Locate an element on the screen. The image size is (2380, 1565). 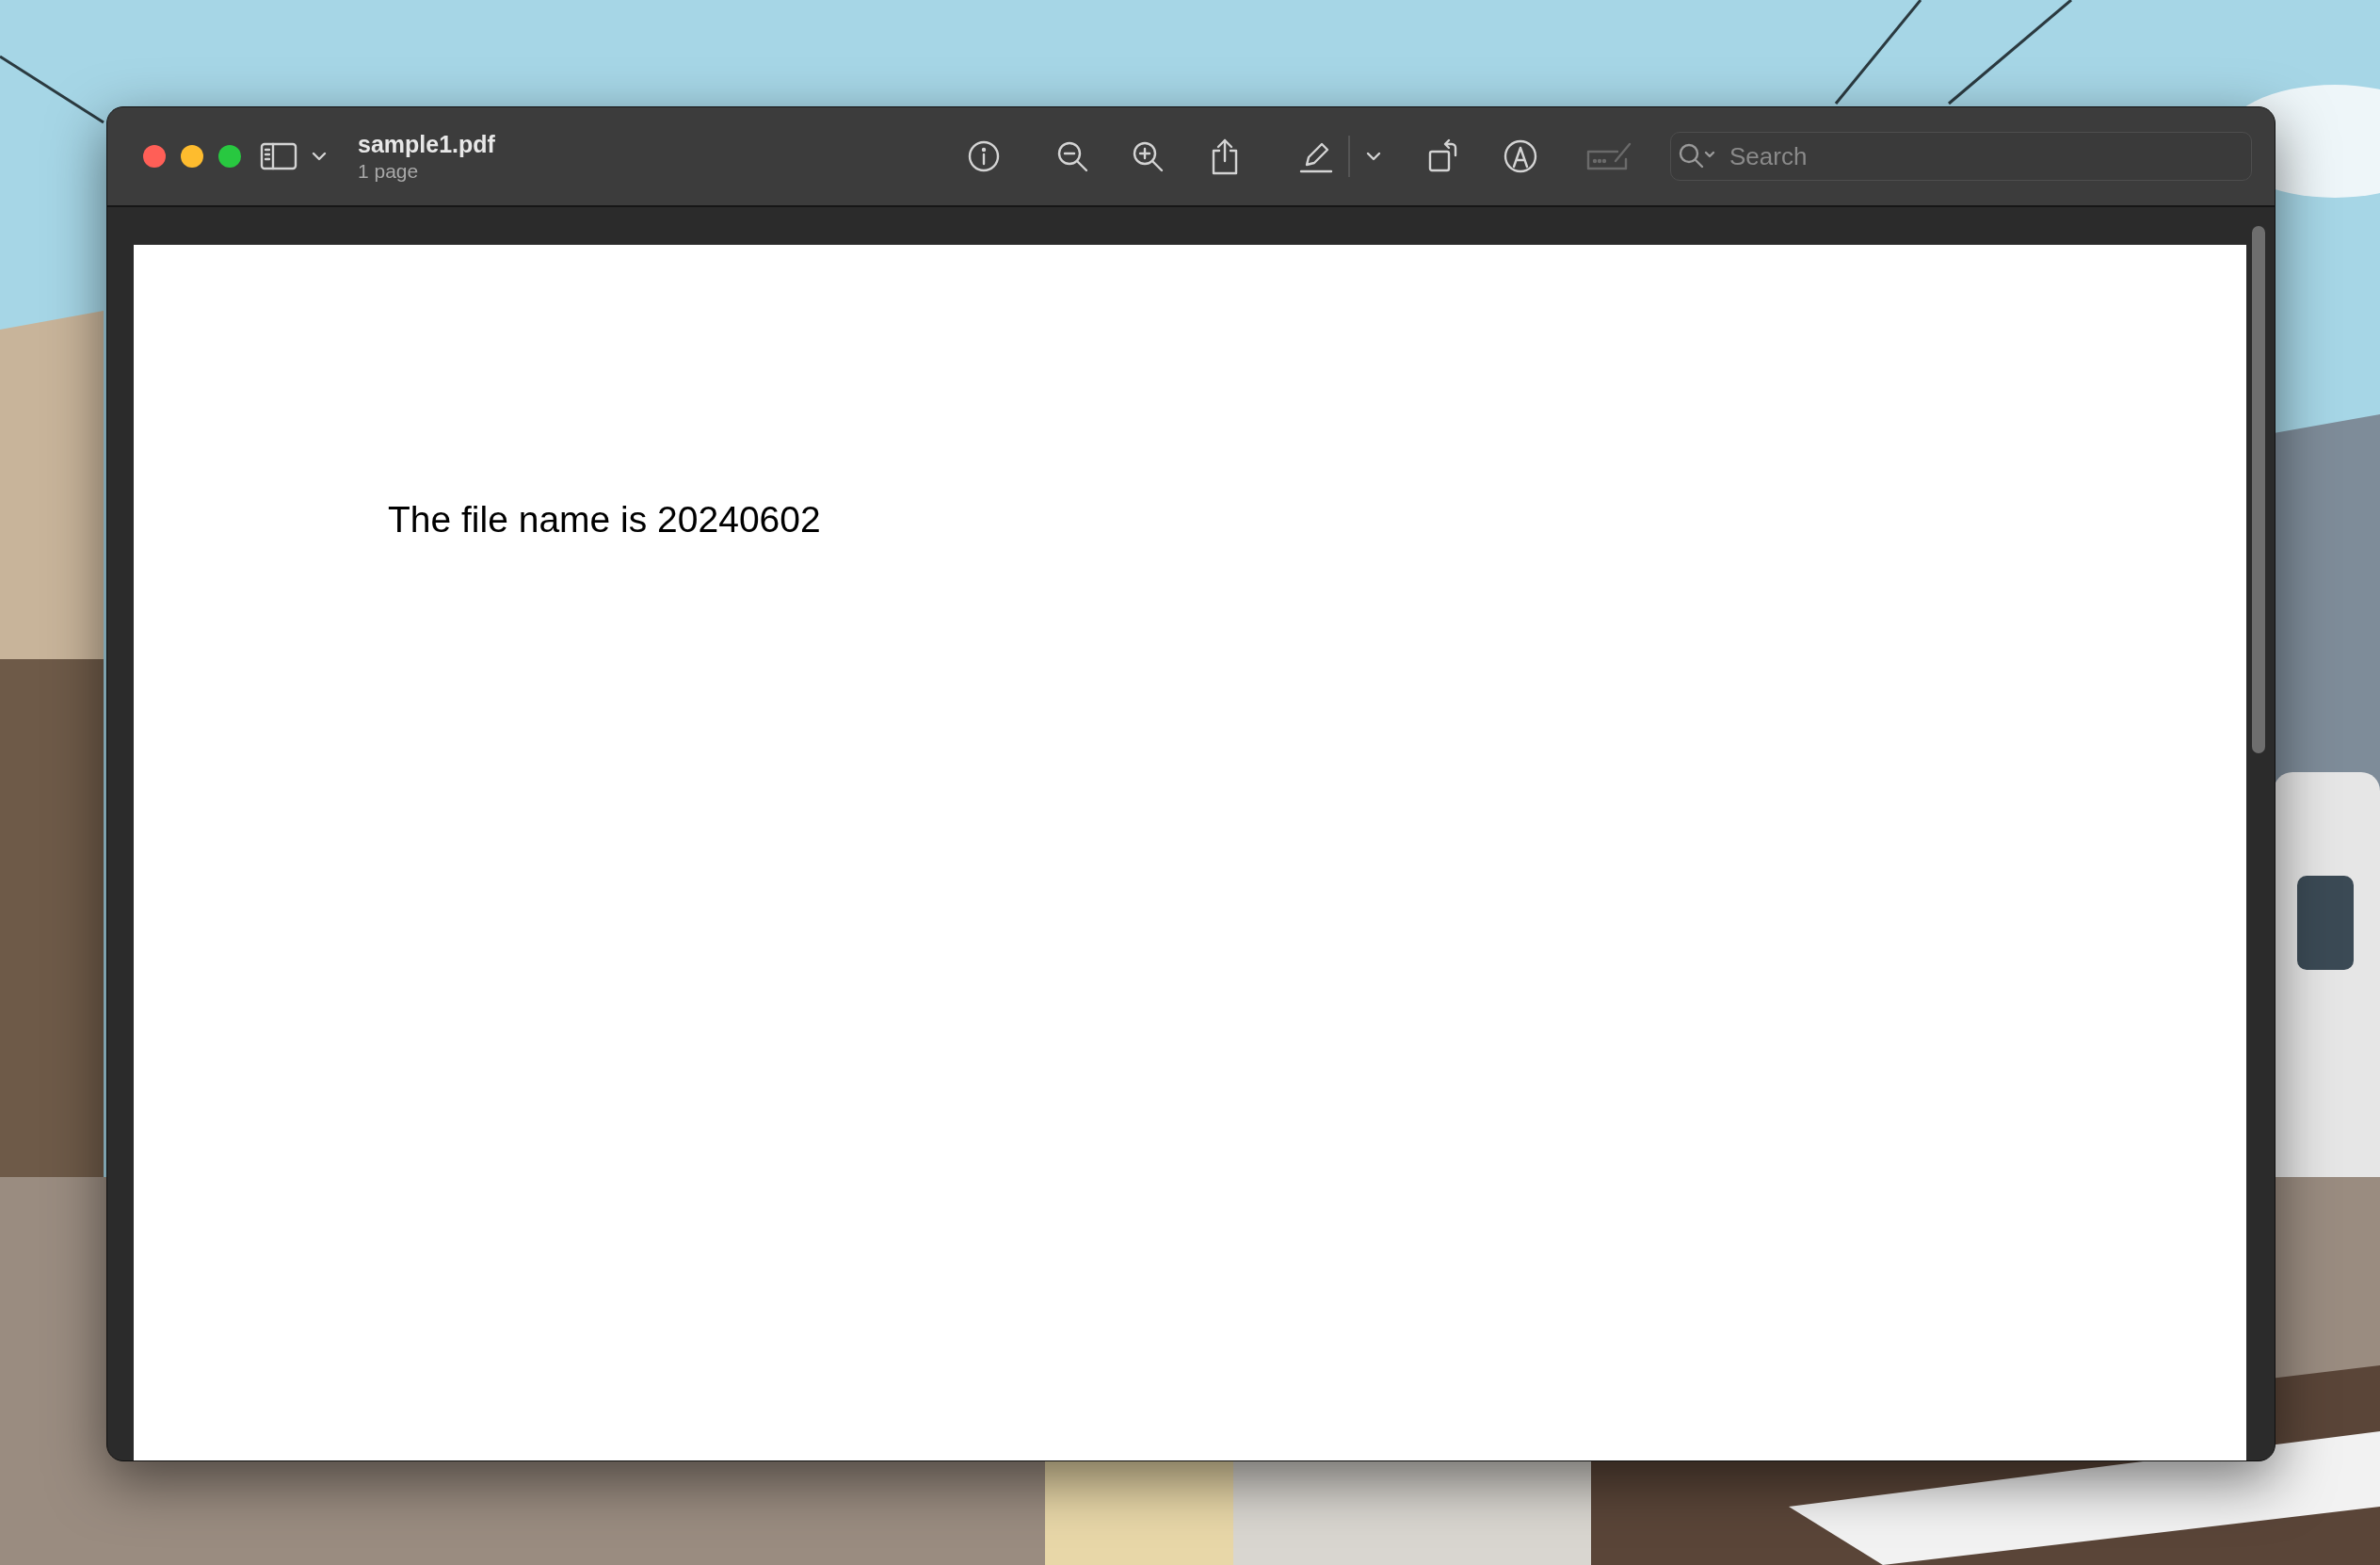
search-field: Search is located at coordinates (1961, 156).